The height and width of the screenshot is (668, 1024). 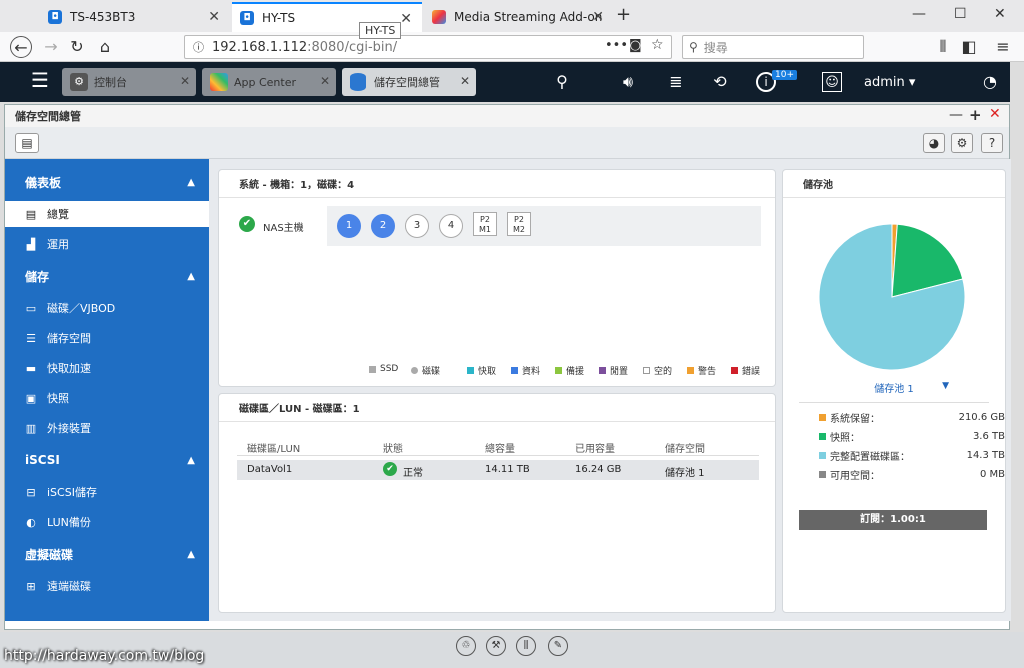 What do you see at coordinates (451, 226) in the screenshot?
I see `disk-slot: 4` at bounding box center [451, 226].